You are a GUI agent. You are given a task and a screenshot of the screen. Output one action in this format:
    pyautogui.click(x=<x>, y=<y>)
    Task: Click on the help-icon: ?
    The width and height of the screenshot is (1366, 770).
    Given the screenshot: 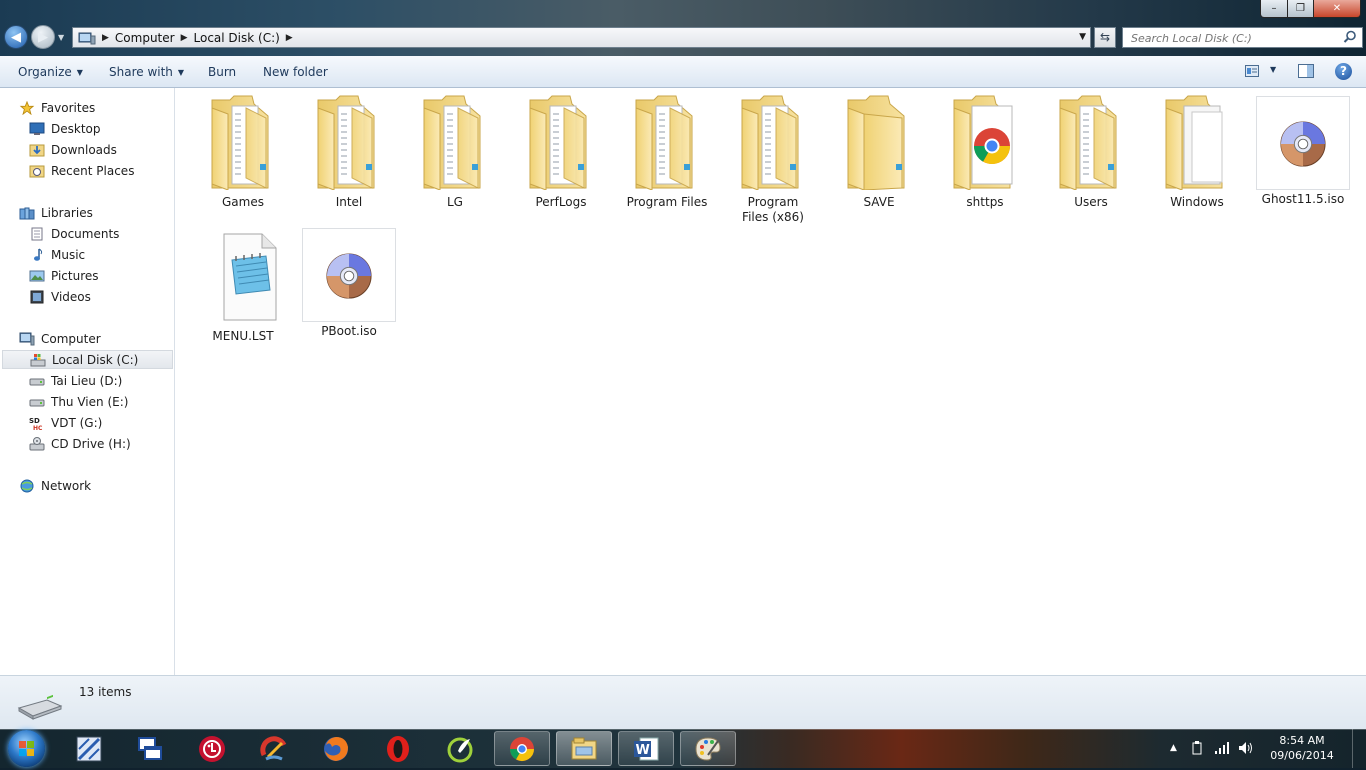 What is the action you would take?
    pyautogui.click(x=1343, y=71)
    